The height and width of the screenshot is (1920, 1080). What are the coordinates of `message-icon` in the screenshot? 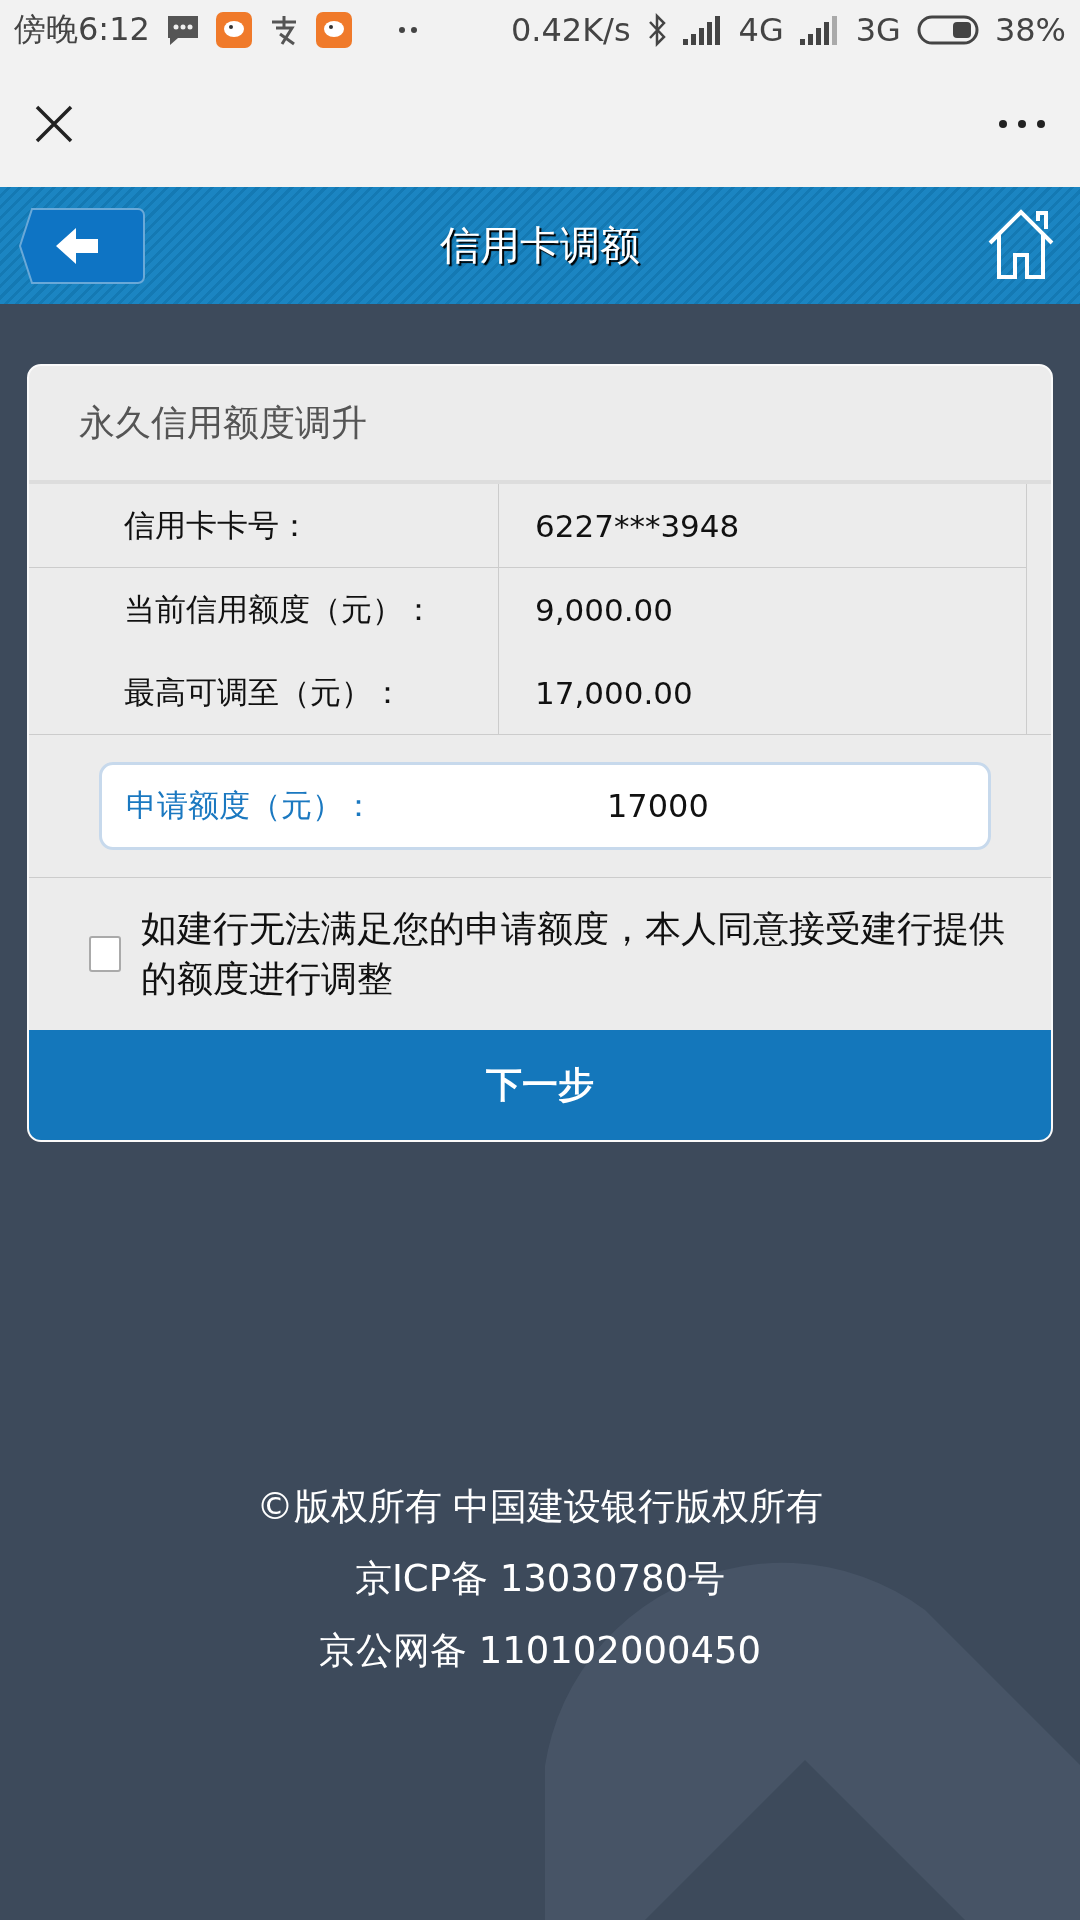 It's located at (182, 30).